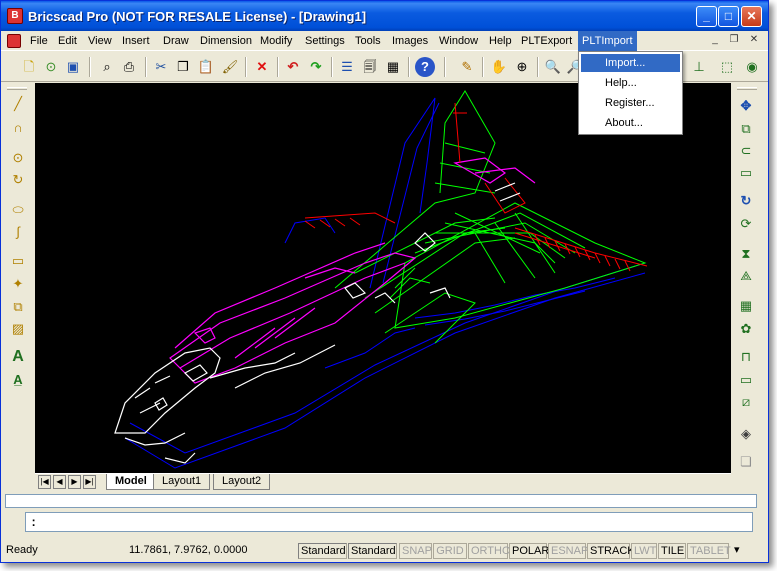 The image size is (777, 571). I want to click on mdi-close-button: ✕, so click(754, 40).